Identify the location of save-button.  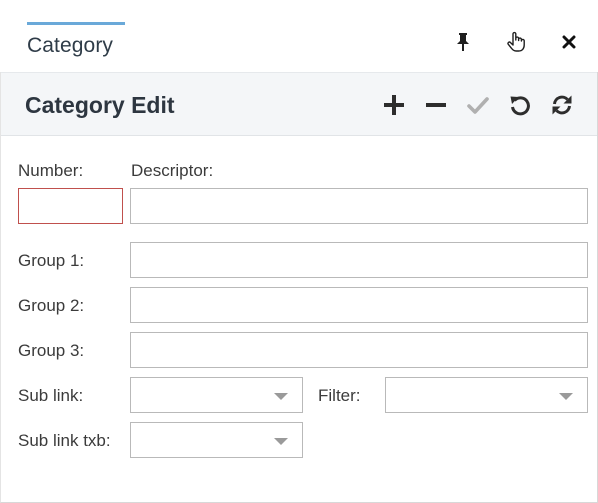
(478, 105).